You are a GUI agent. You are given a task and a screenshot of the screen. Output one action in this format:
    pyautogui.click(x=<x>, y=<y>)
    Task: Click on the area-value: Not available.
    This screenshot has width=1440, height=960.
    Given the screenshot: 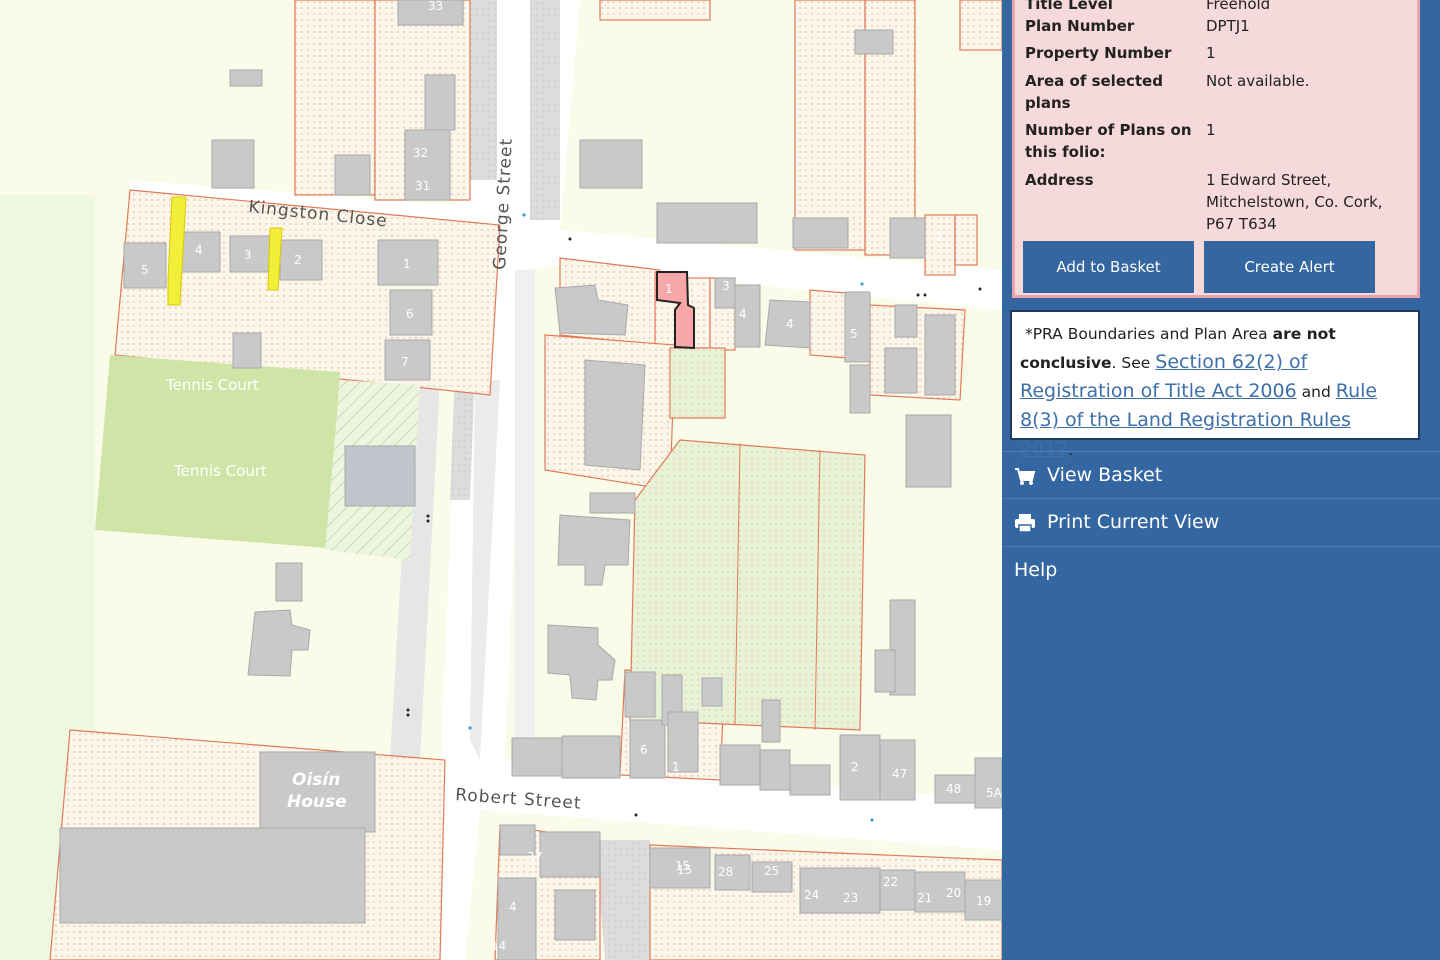 What is the action you would take?
    pyautogui.click(x=1258, y=81)
    